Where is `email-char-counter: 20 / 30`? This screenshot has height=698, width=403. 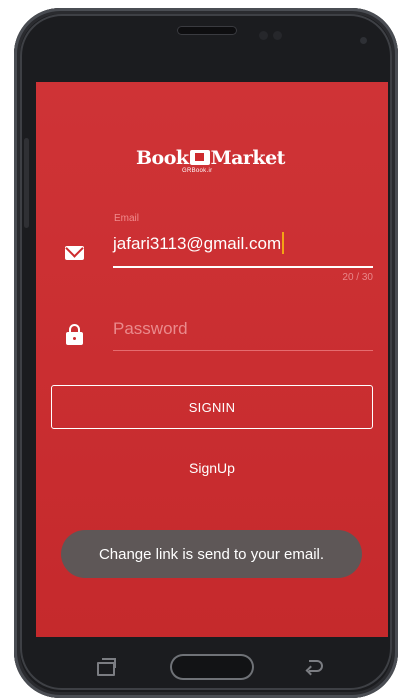 email-char-counter: 20 / 30 is located at coordinates (357, 277).